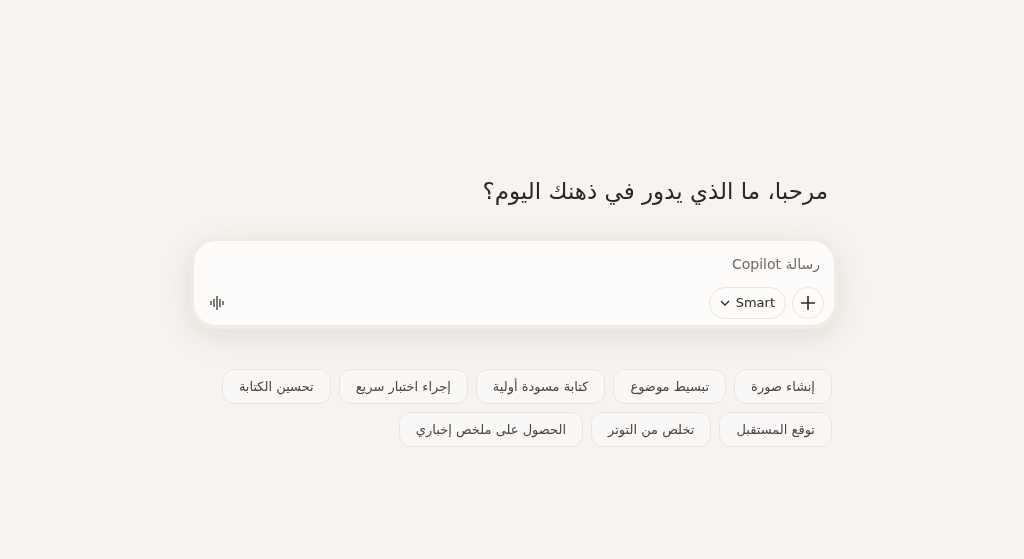 This screenshot has width=1024, height=559. What do you see at coordinates (403, 386) in the screenshot?
I see `suggestion-chip: إجراء اختبار سريع` at bounding box center [403, 386].